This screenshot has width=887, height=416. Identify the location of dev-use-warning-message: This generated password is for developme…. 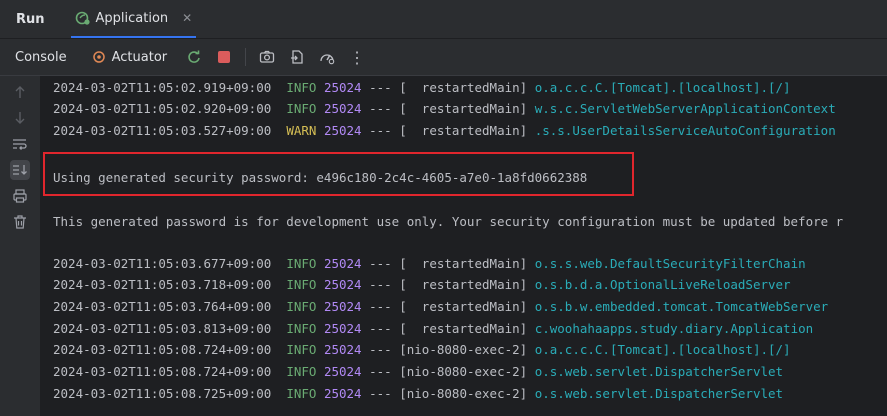
(448, 221).